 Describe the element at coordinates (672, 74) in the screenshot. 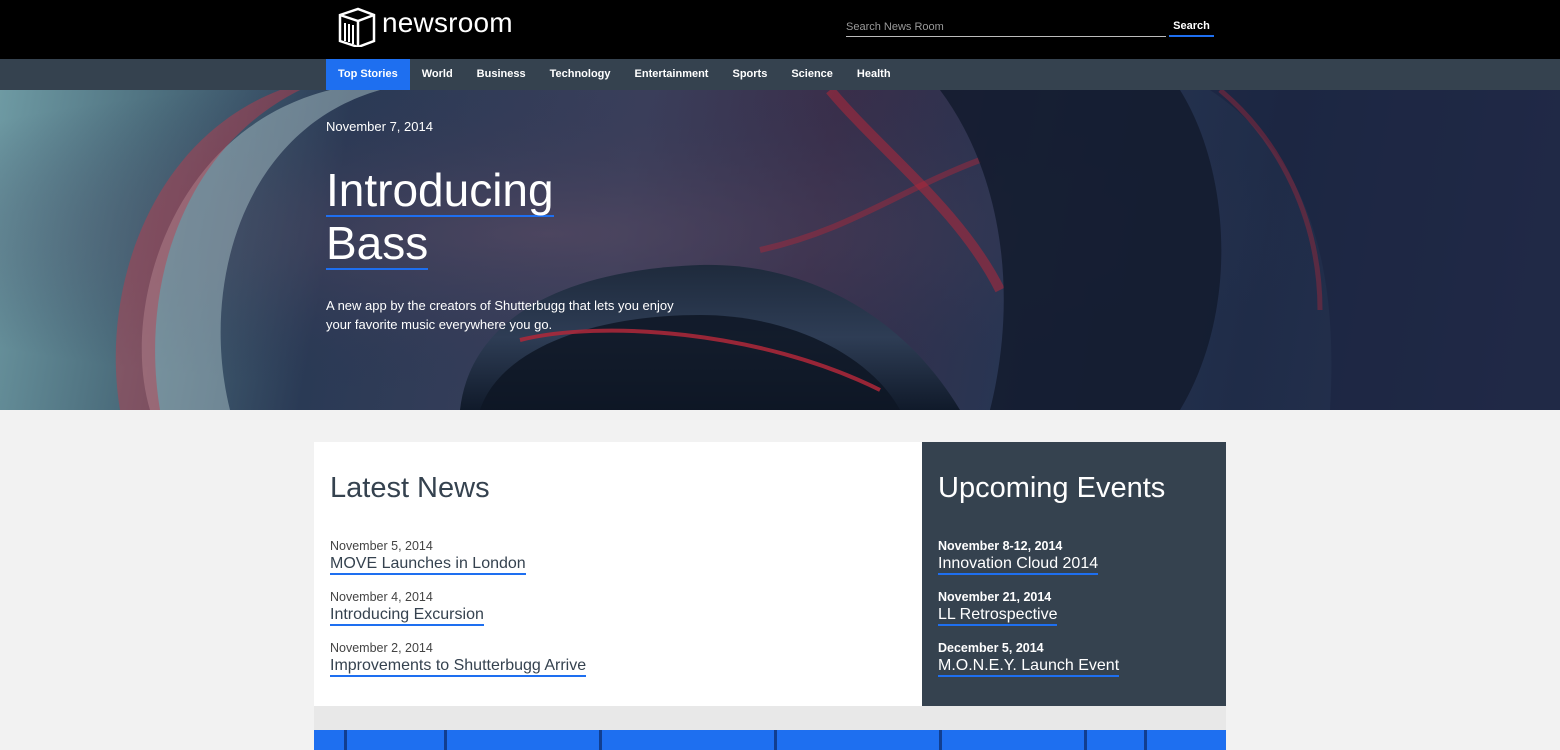

I see `nav-item-entertainment: Entertainment` at that location.